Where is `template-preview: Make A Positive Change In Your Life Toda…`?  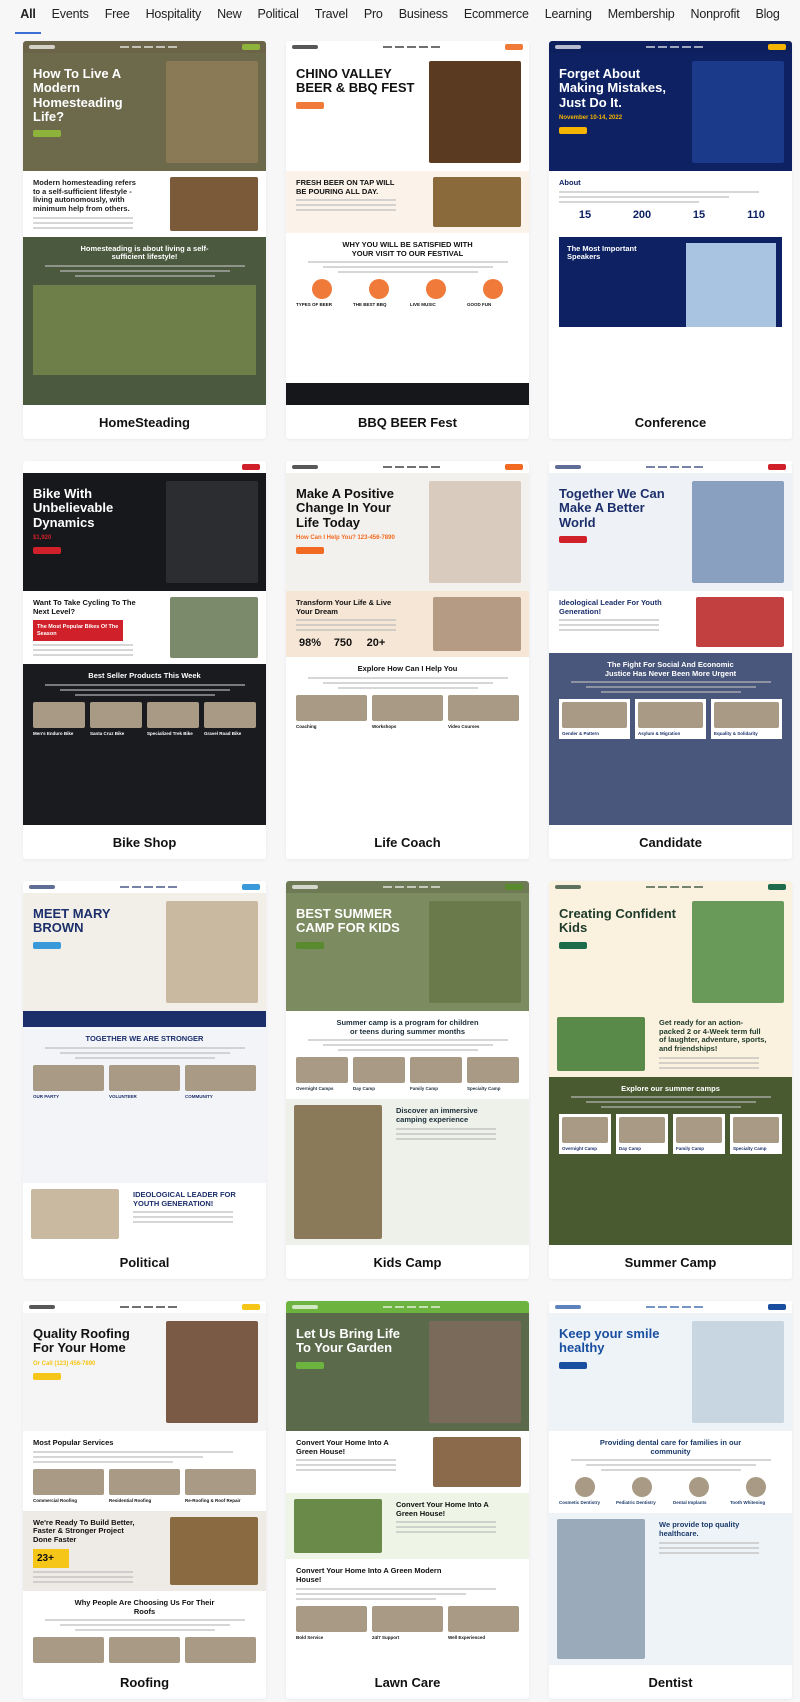 template-preview: Make A Positive Change In Your Life Toda… is located at coordinates (407, 643).